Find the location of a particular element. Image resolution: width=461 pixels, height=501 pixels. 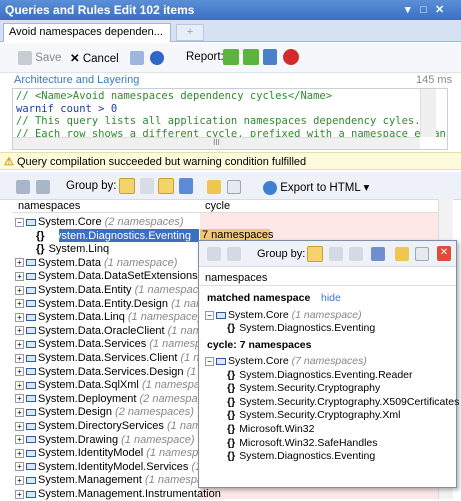

popup-document-icon is located at coordinates (422, 254).